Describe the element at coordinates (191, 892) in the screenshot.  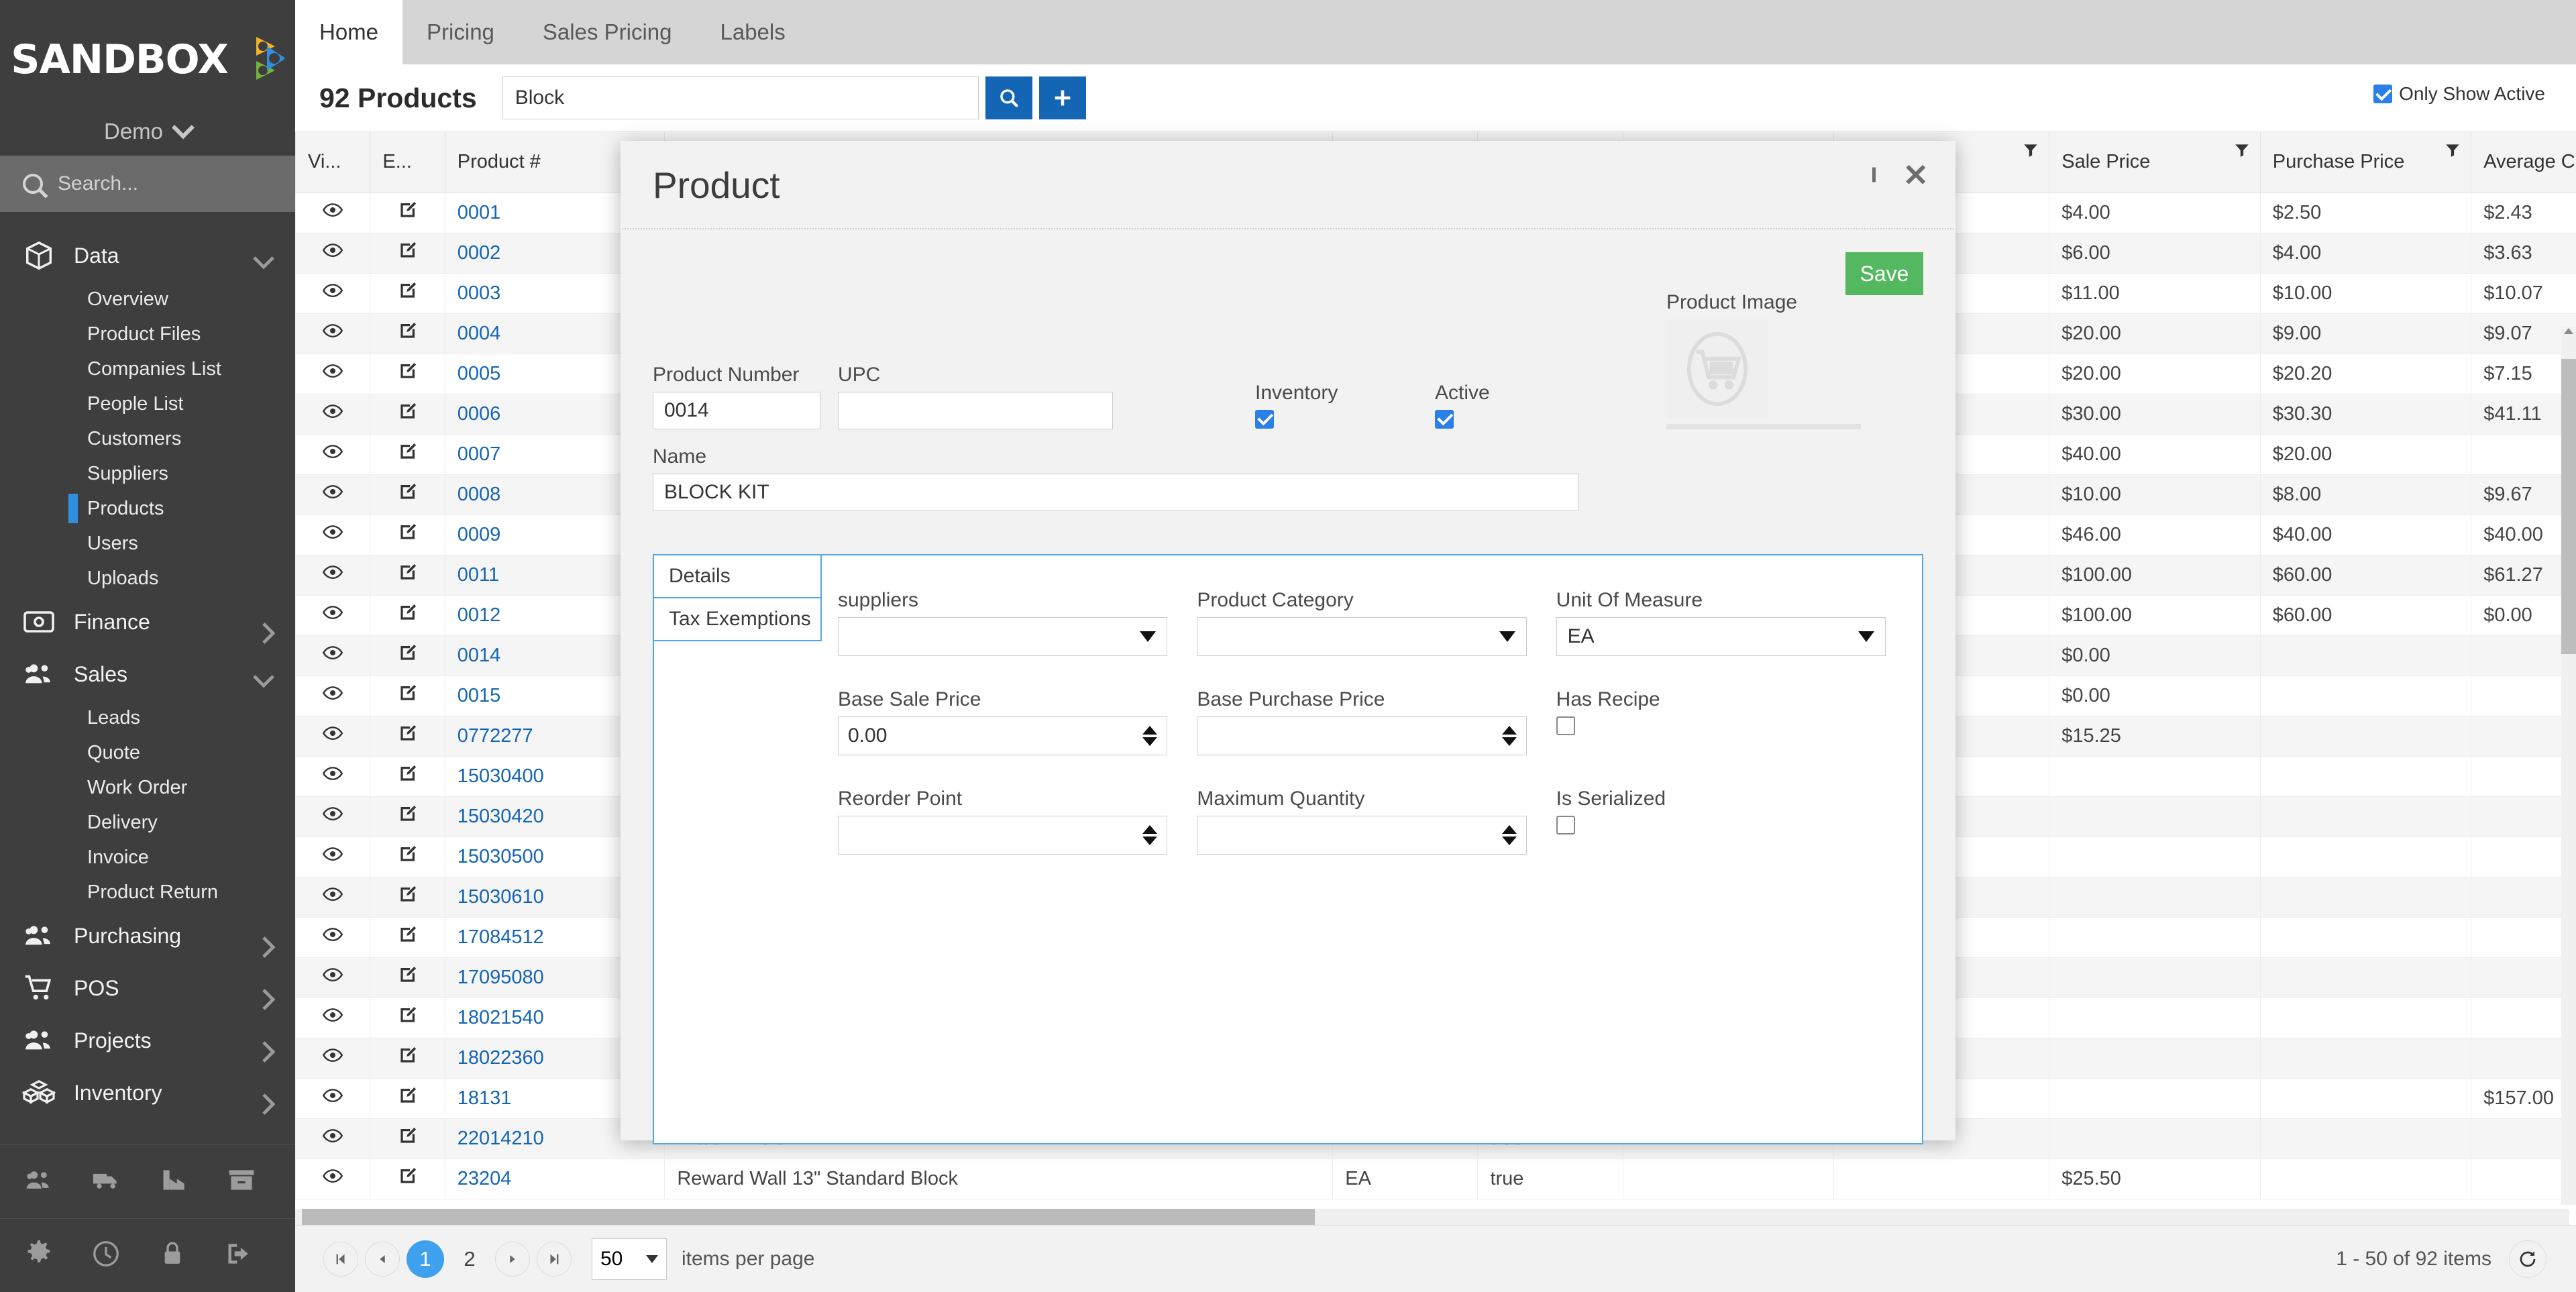
I see `sidebar-item-product-return: Product Return` at that location.